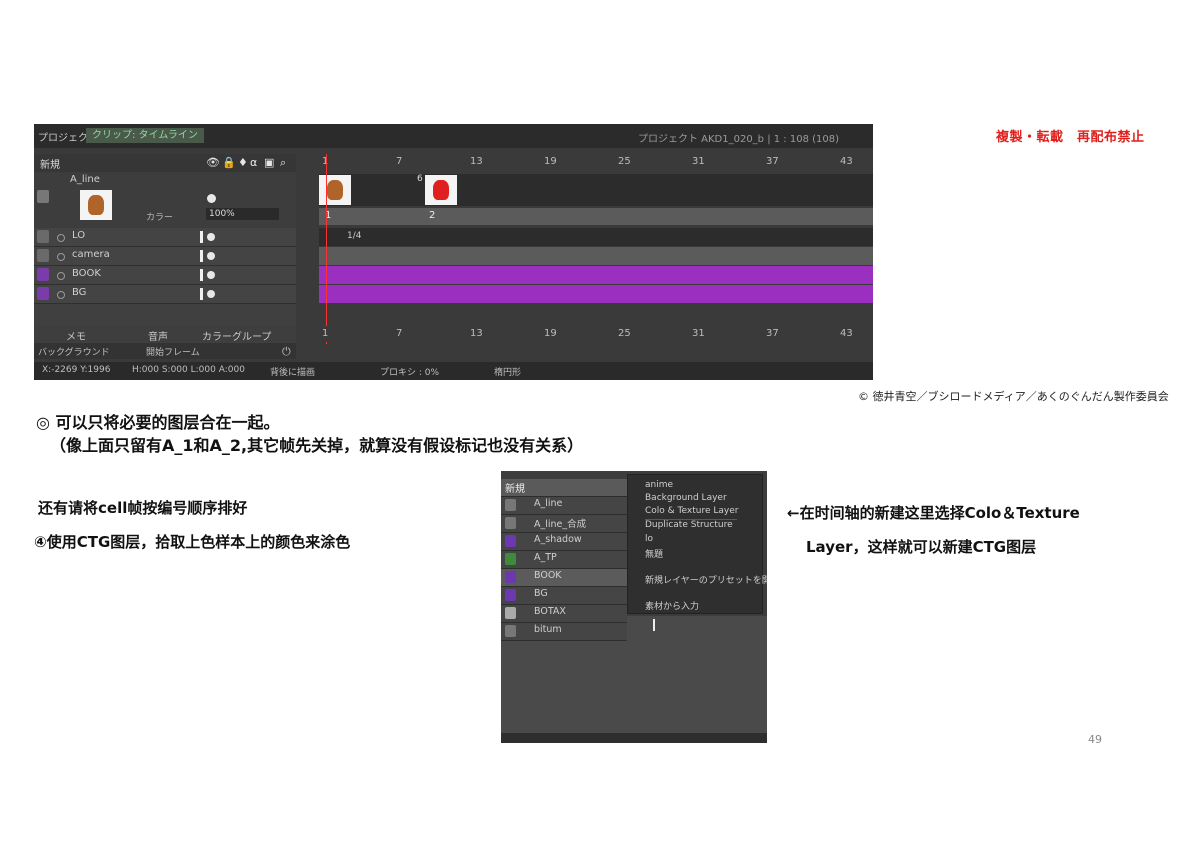 Image resolution: width=1192 pixels, height=843 pixels. What do you see at coordinates (283, 163) in the screenshot?
I see `zoom-icon: ⌕` at bounding box center [283, 163].